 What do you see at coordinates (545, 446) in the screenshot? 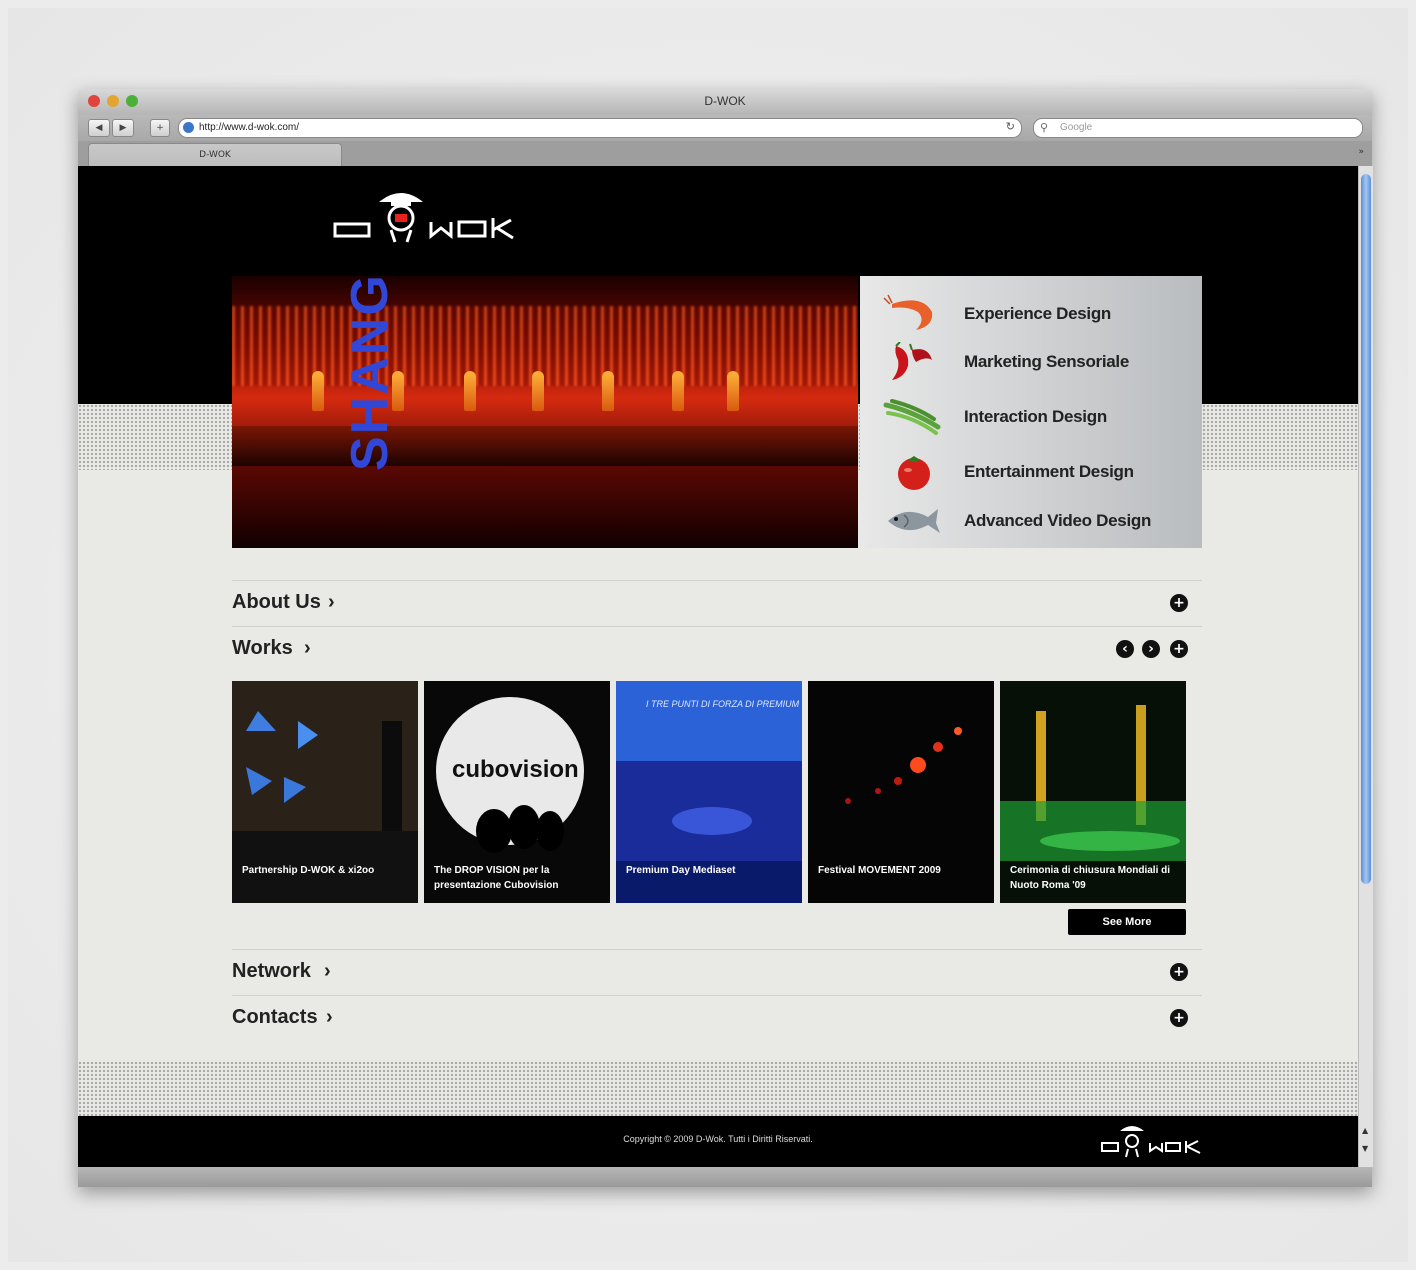
I see `slide-stage` at bounding box center [545, 446].